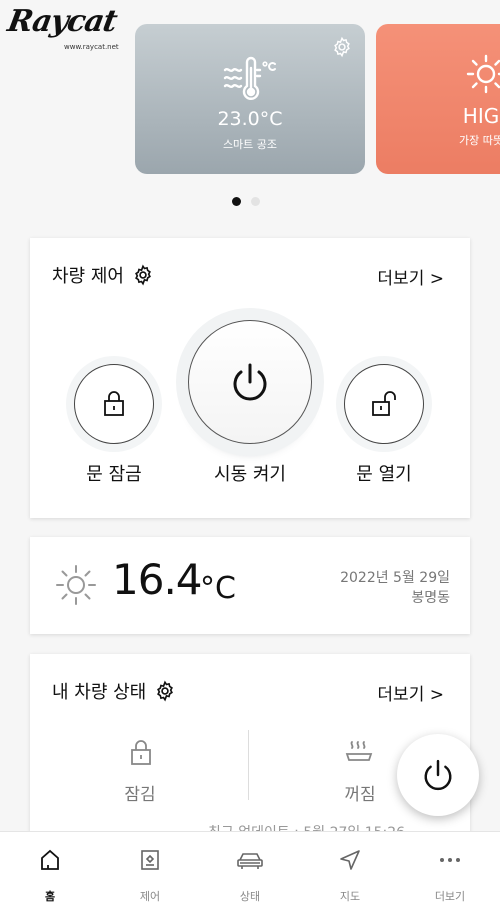 This screenshot has width=500, height=909. What do you see at coordinates (236, 201) in the screenshot?
I see `page-dot-active` at bounding box center [236, 201].